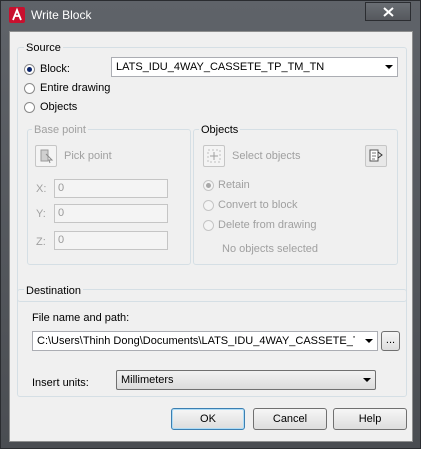 The image size is (421, 449). I want to click on help-button: Help, so click(370, 419).